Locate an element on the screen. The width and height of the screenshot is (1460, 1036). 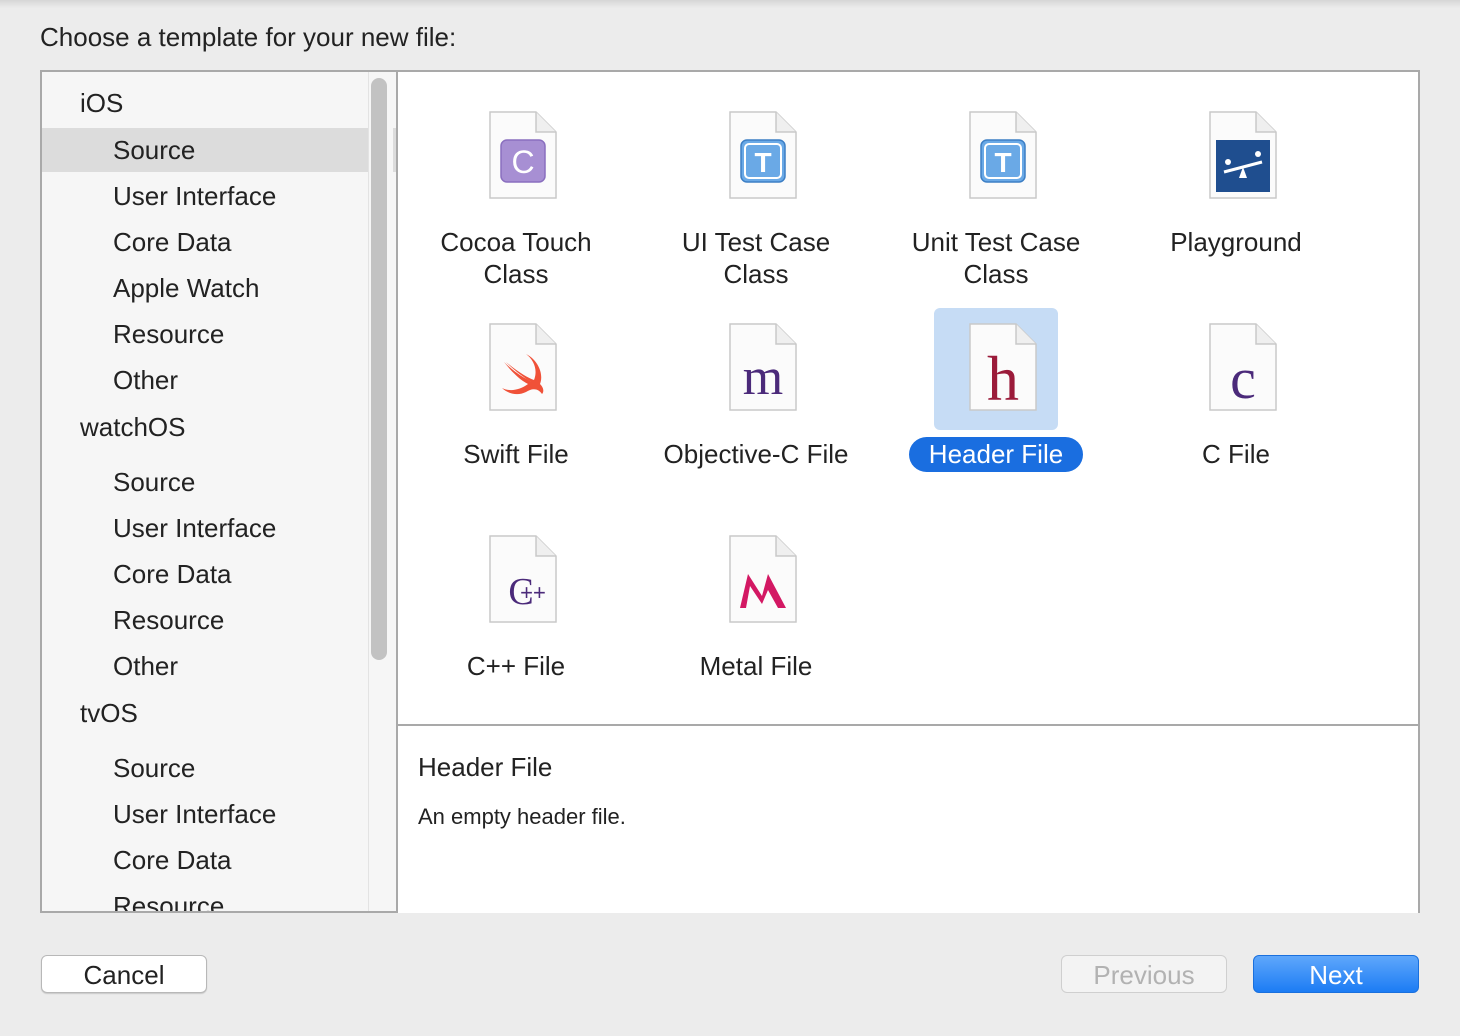
sidebar-scrollbar-thumb is located at coordinates (379, 369).